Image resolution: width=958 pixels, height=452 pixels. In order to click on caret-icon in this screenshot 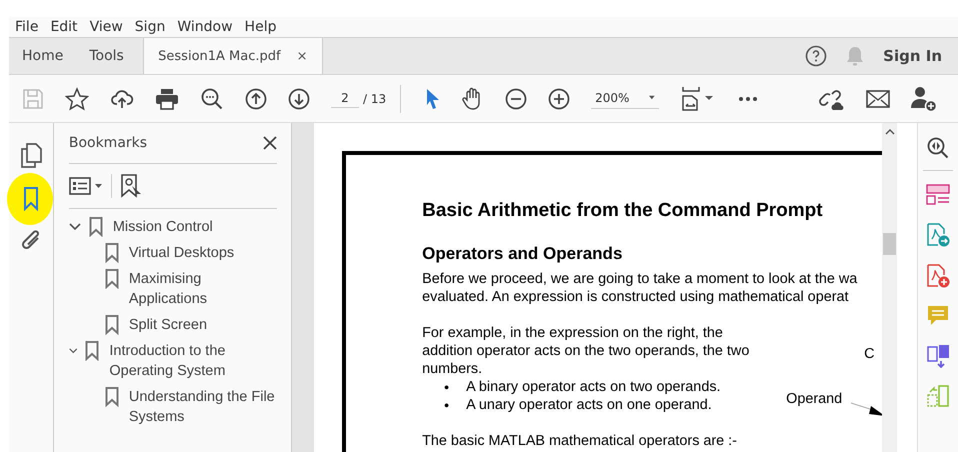, I will do `click(652, 97)`.